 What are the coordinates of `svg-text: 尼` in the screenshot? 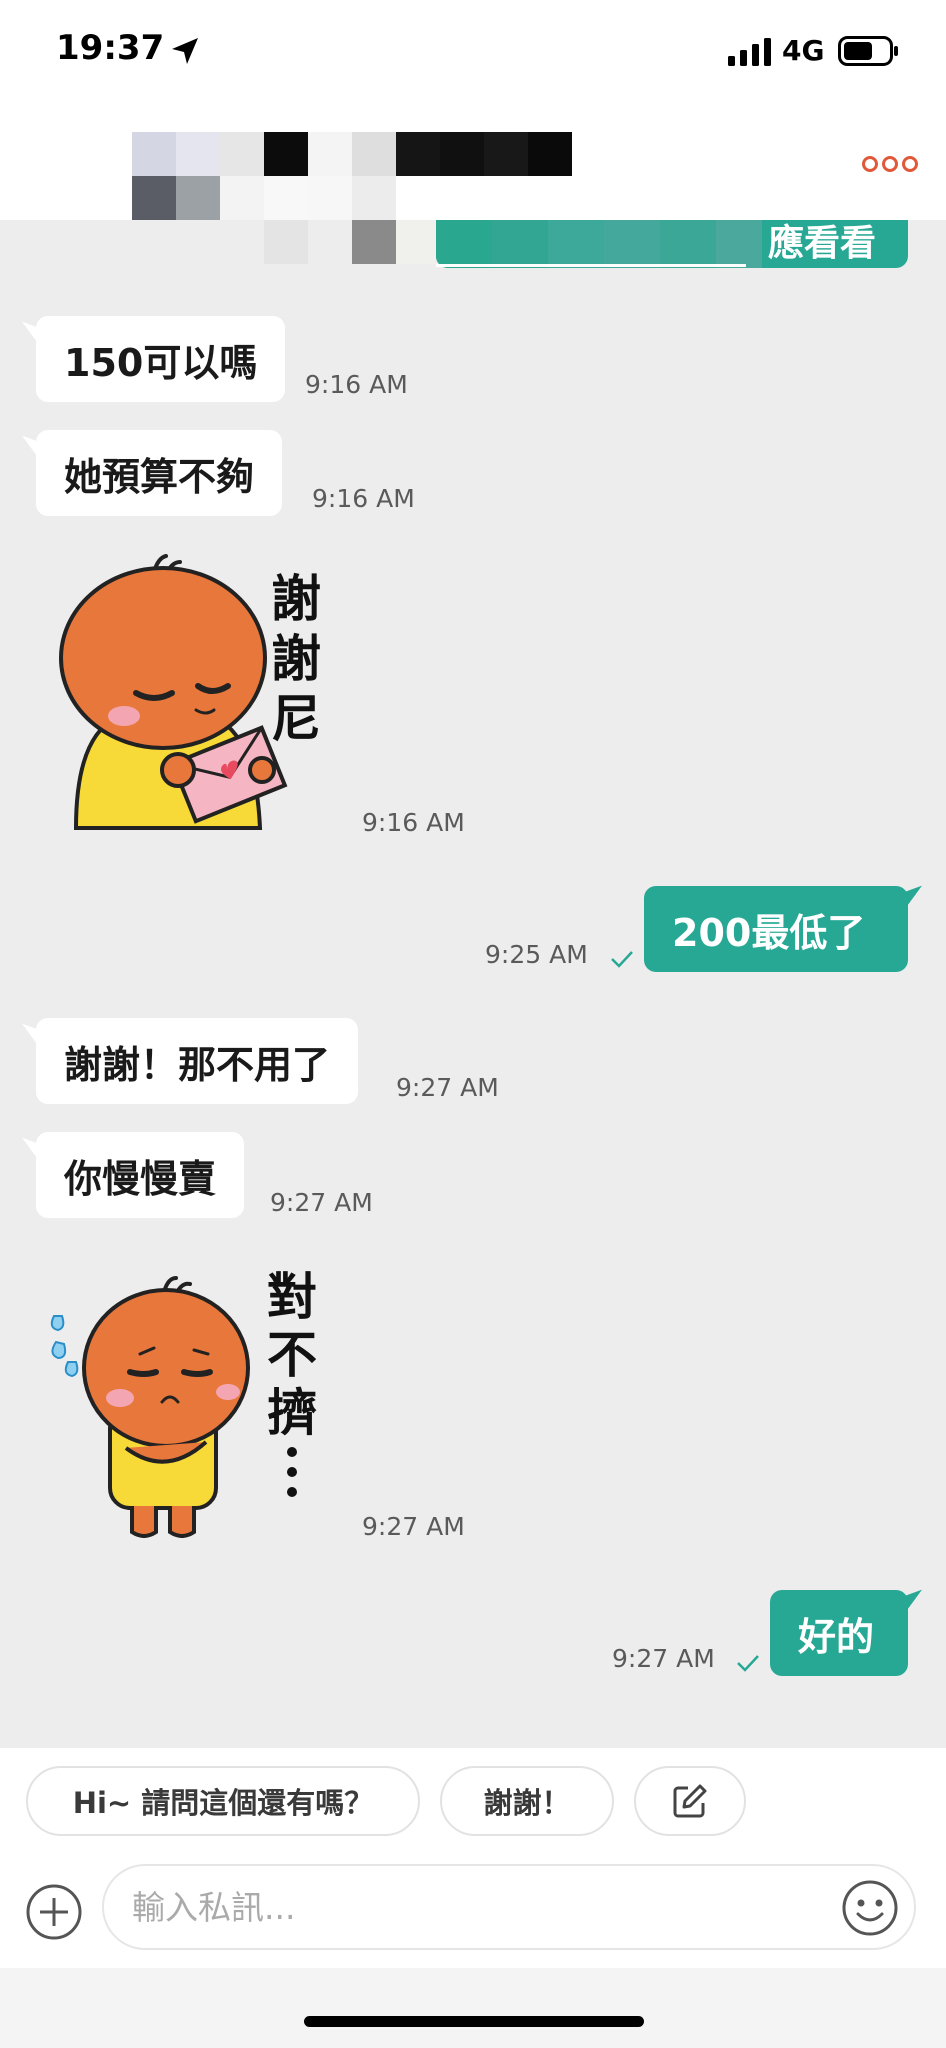 It's located at (296, 719).